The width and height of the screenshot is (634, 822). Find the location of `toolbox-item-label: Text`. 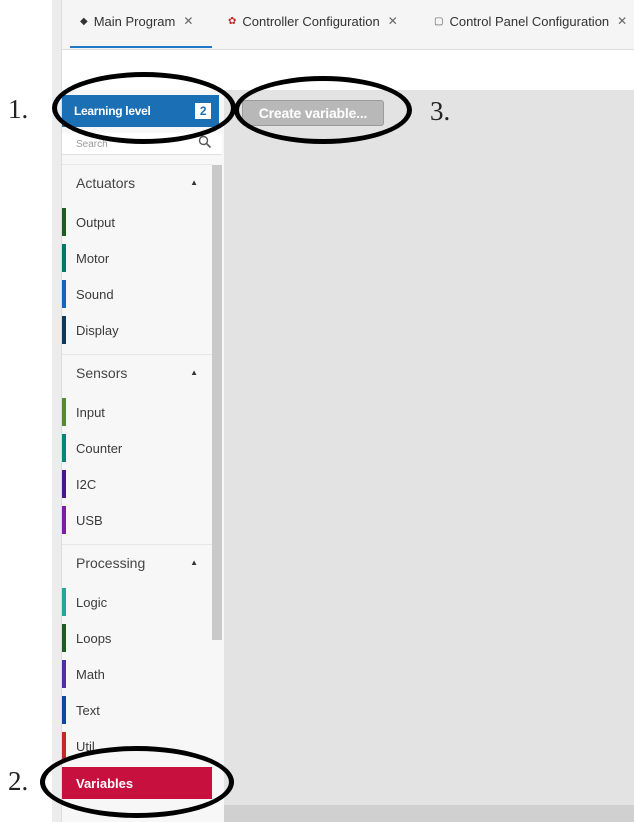

toolbox-item-label: Text is located at coordinates (88, 710).